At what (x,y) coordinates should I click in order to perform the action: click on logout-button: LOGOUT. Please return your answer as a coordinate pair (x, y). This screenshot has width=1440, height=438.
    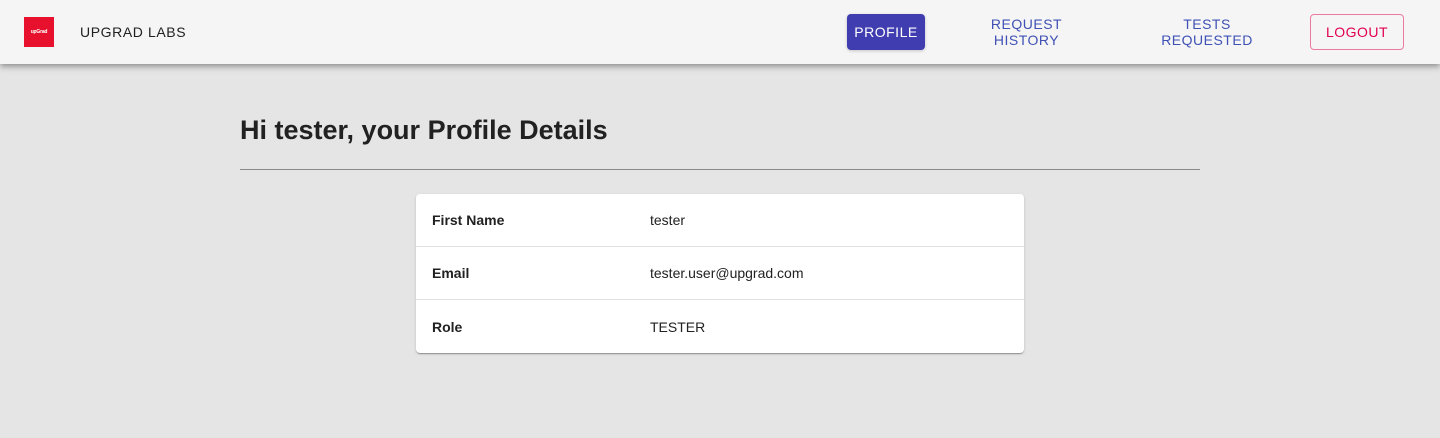
    Looking at the image, I should click on (1357, 32).